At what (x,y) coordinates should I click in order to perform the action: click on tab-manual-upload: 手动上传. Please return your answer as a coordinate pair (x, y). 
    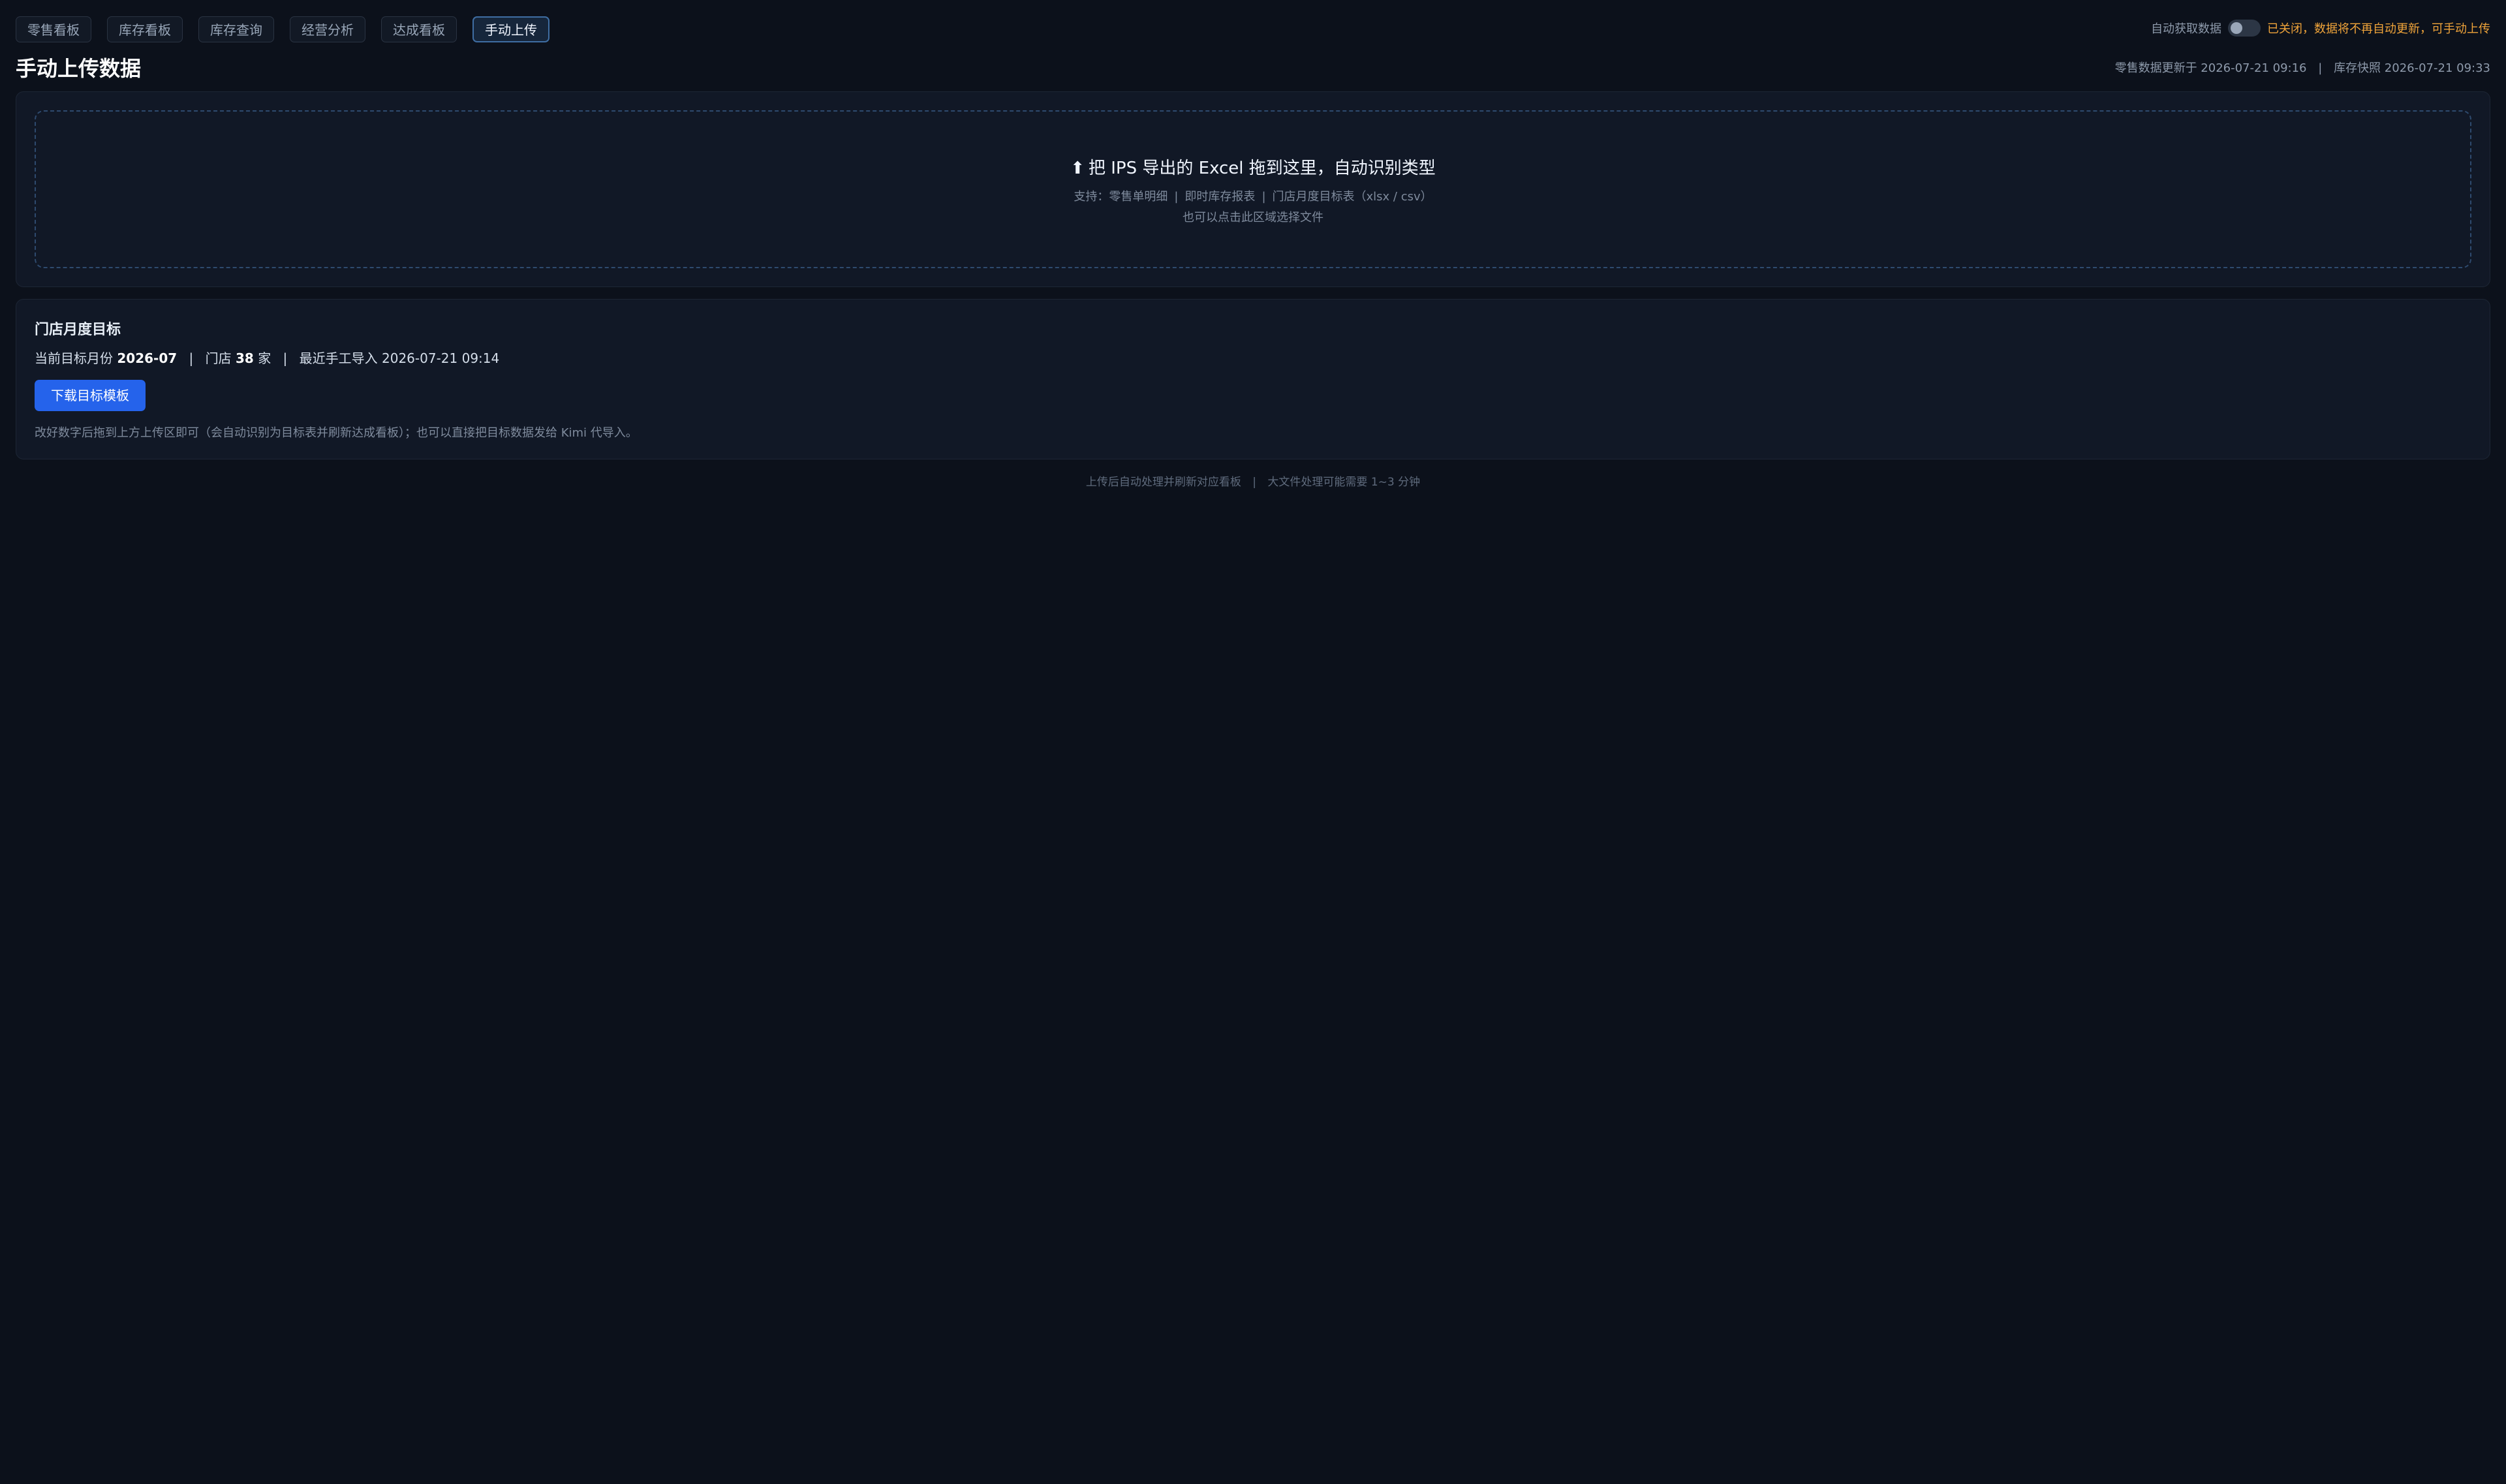
    Looking at the image, I should click on (510, 29).